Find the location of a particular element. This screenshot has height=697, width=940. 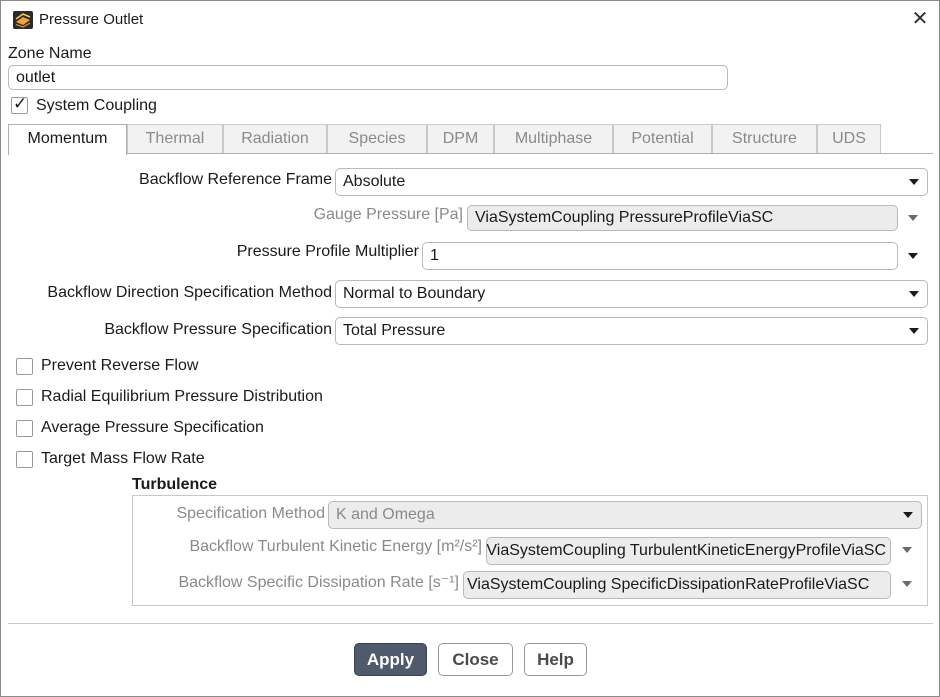

tab-thermal: Thermal is located at coordinates (175, 139).